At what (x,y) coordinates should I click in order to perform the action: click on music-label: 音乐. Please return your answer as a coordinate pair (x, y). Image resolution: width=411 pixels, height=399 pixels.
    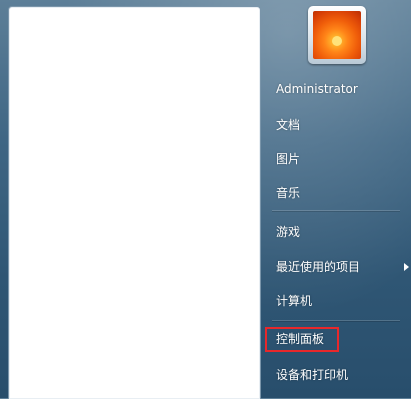
    Looking at the image, I should click on (288, 193).